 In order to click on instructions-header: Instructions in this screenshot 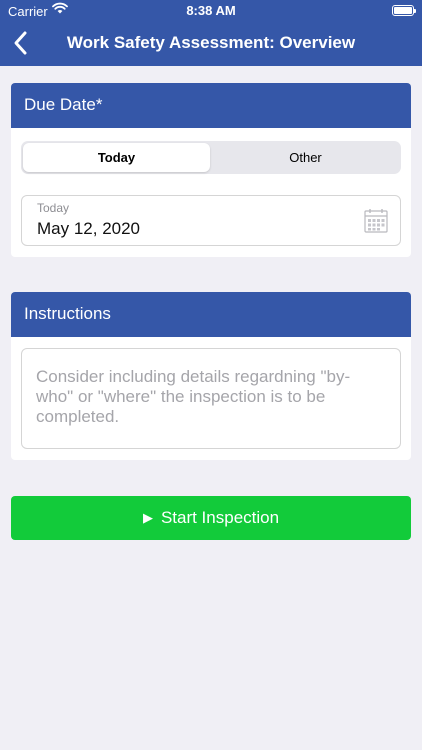, I will do `click(211, 314)`.